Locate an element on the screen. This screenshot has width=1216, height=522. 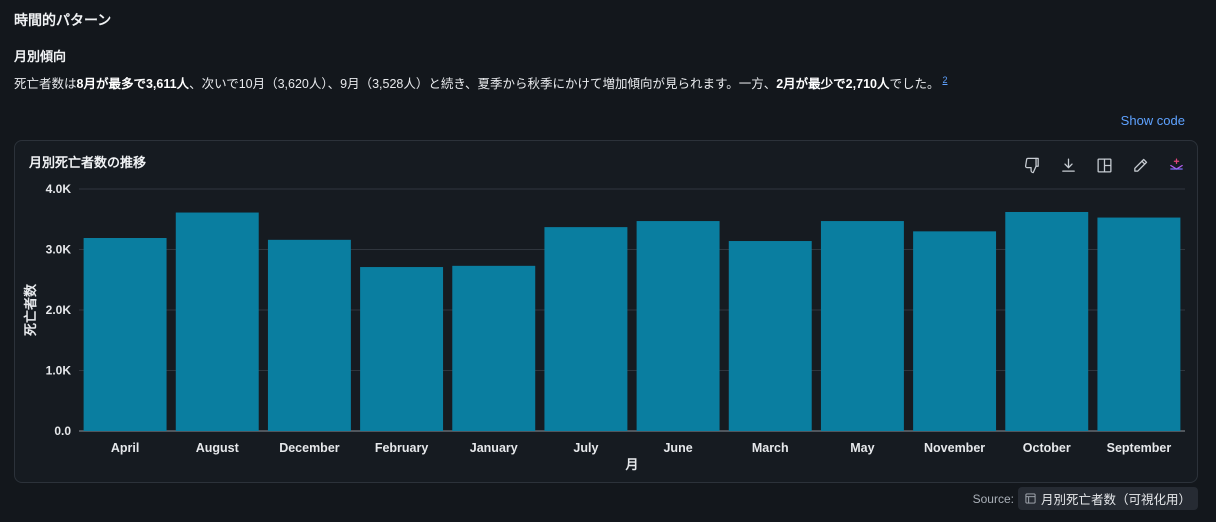
chart-title: 月別死亡者数の推移 is located at coordinates (88, 162).